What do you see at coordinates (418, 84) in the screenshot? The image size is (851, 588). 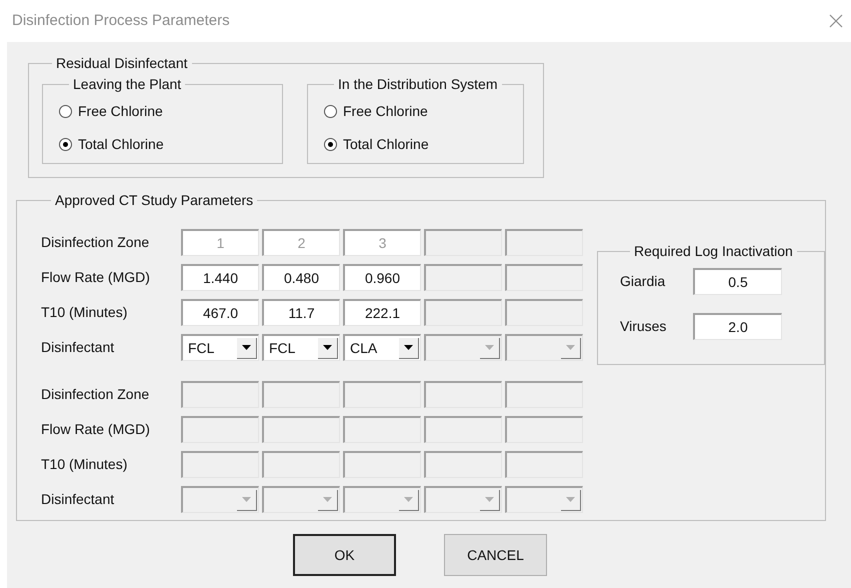 I see `group-label: In the Distribution System` at bounding box center [418, 84].